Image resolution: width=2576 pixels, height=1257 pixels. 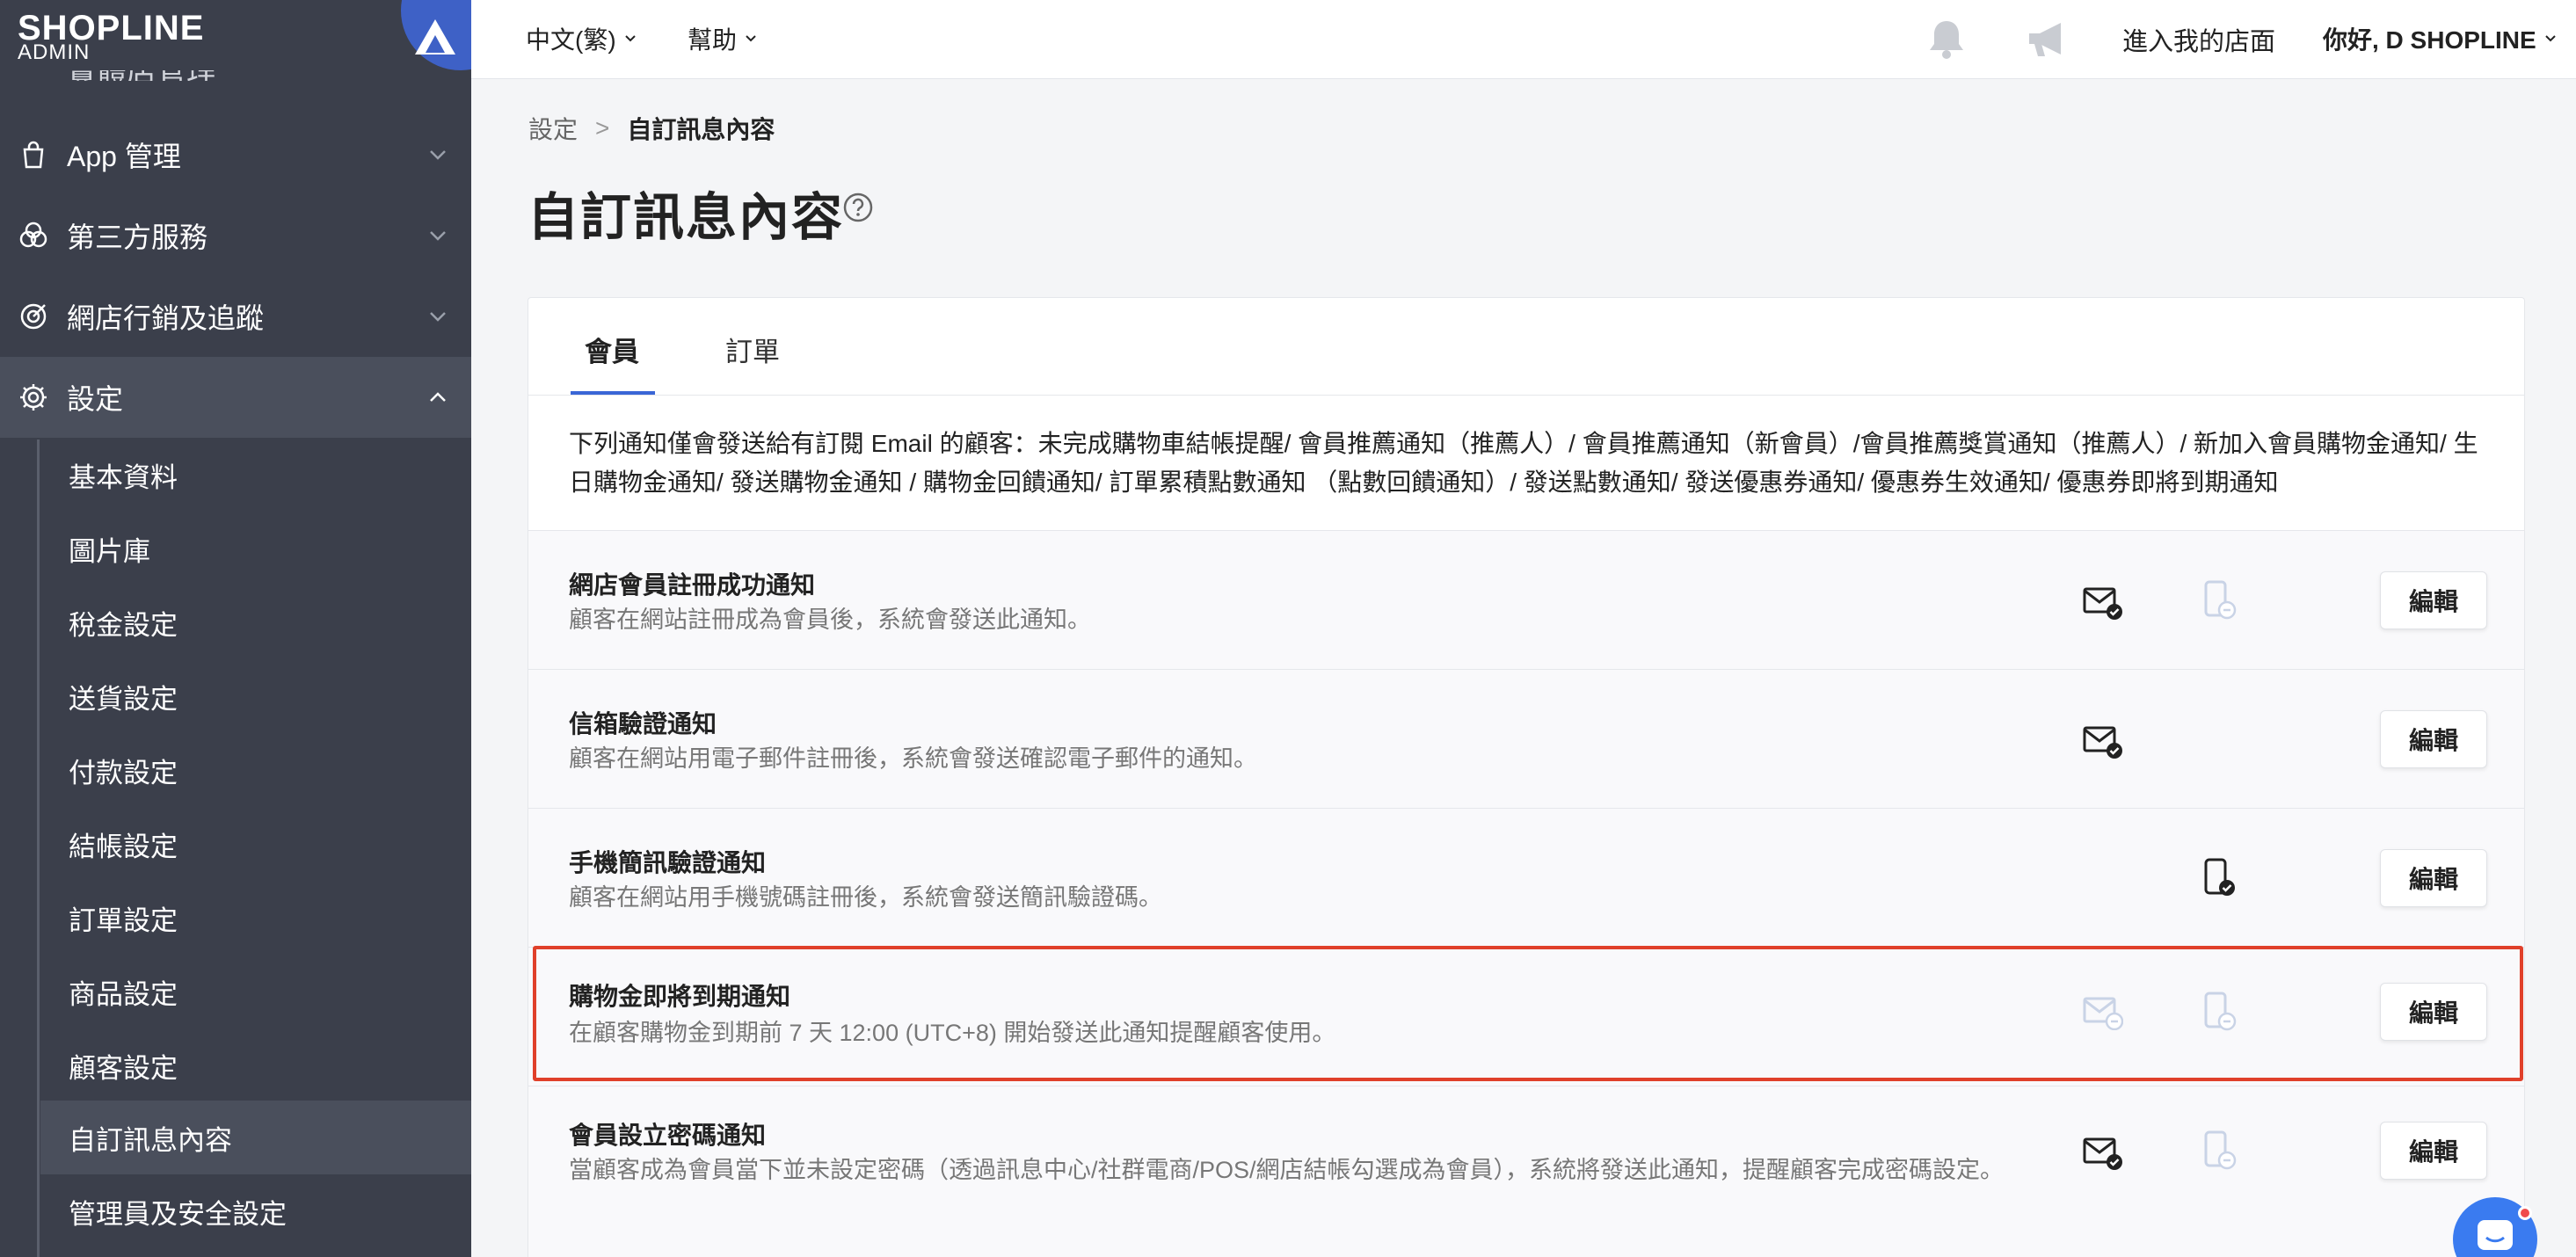 What do you see at coordinates (235, 35) in the screenshot?
I see `logo: SHOPLINE ADMIN` at bounding box center [235, 35].